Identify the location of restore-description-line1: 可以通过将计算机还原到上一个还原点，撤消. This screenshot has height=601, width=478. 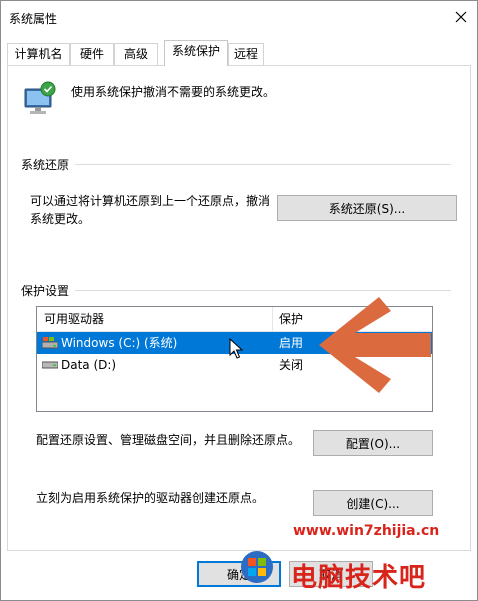
(150, 201).